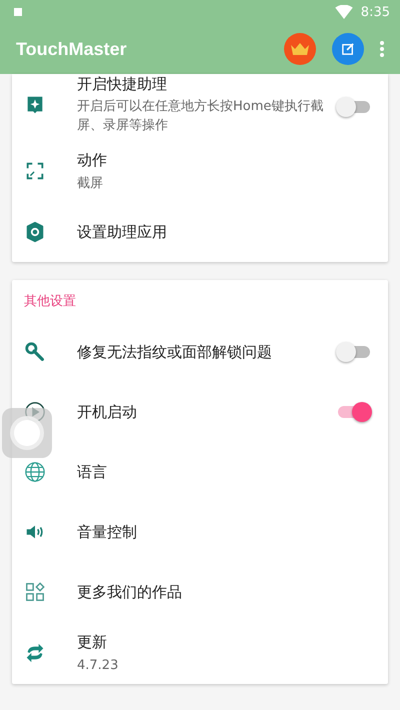 The height and width of the screenshot is (710, 400). I want to click on setting-title: 动作, so click(92, 160).